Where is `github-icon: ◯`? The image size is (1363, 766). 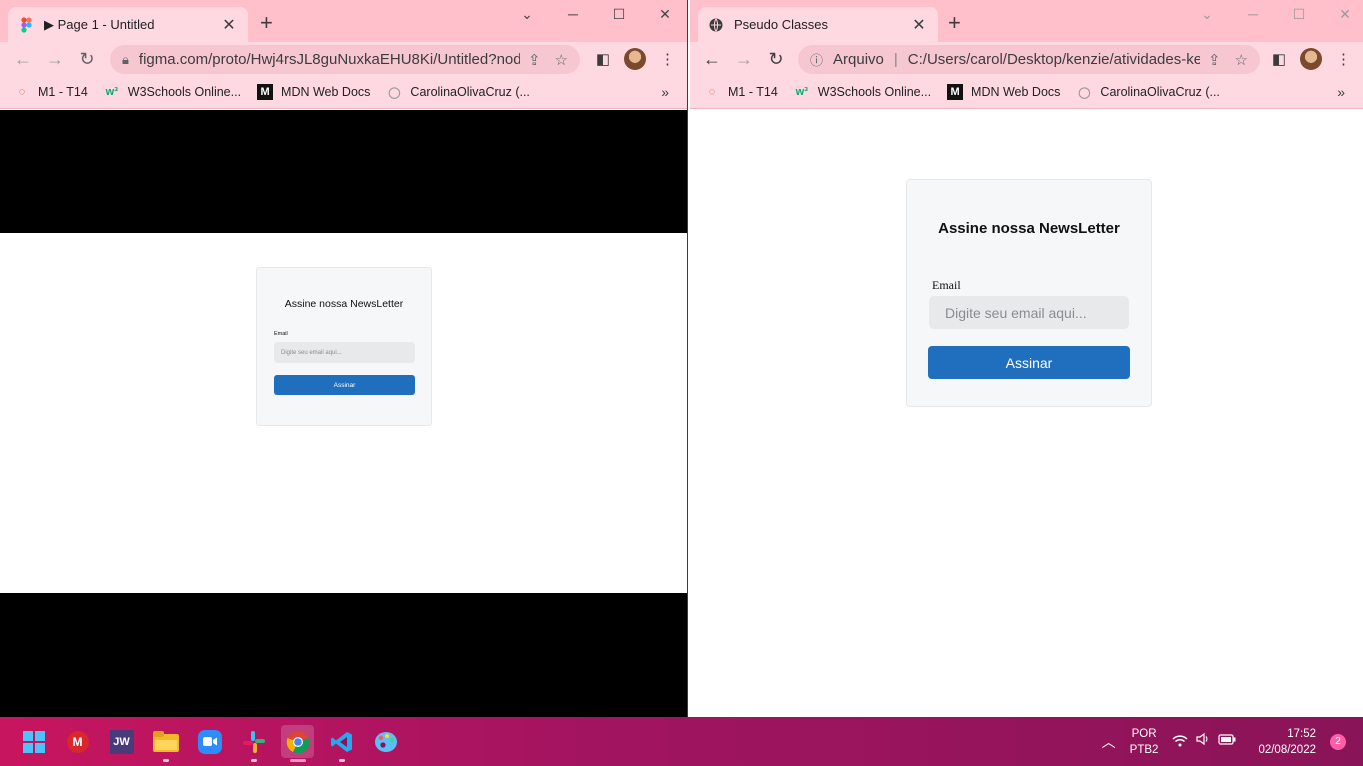 github-icon: ◯ is located at coordinates (1084, 92).